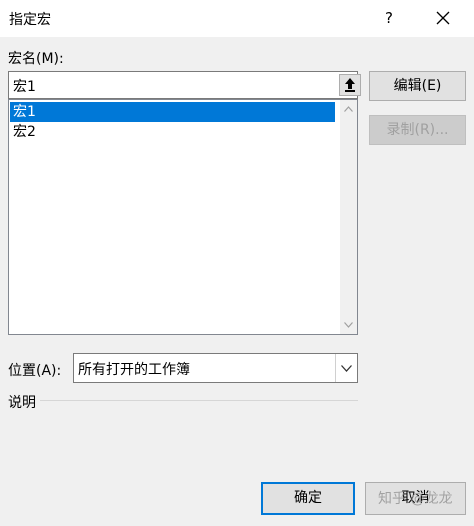 The width and height of the screenshot is (474, 526). Describe the element at coordinates (184, 85) in the screenshot. I see `macro-name-input: 宏1` at that location.